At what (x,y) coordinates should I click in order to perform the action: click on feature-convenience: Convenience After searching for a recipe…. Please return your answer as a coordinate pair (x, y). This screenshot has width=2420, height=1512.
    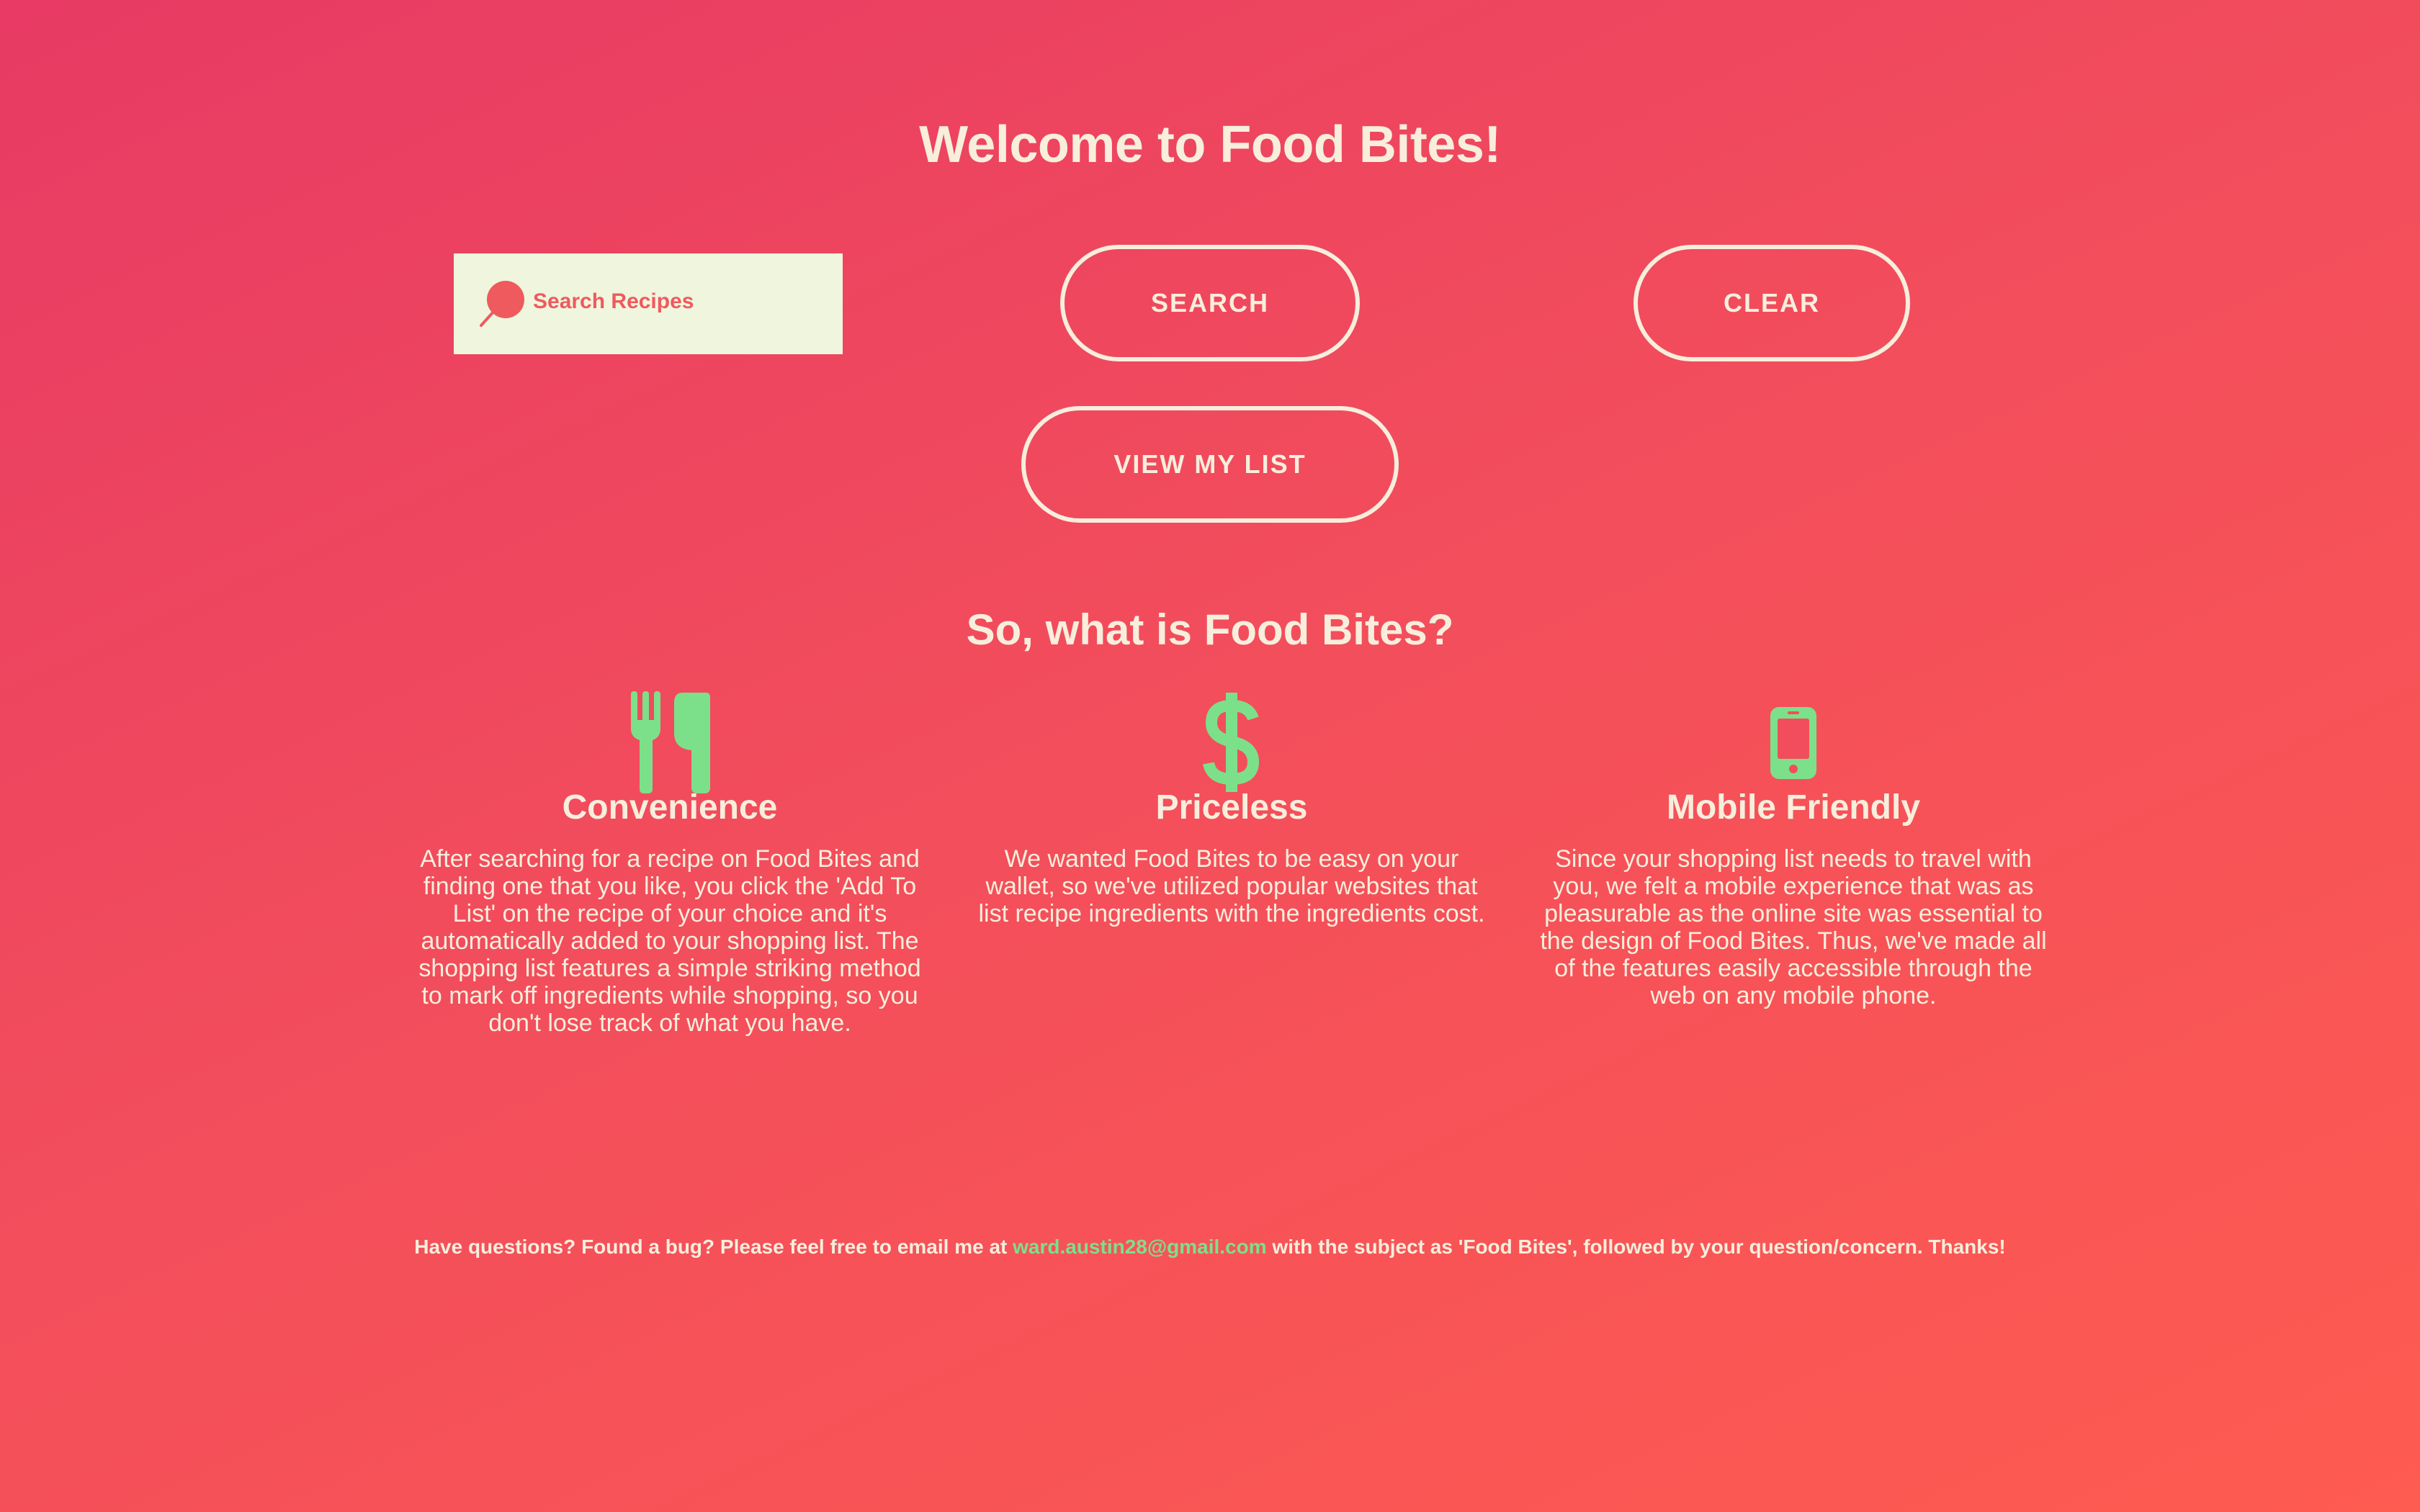
    Looking at the image, I should click on (670, 907).